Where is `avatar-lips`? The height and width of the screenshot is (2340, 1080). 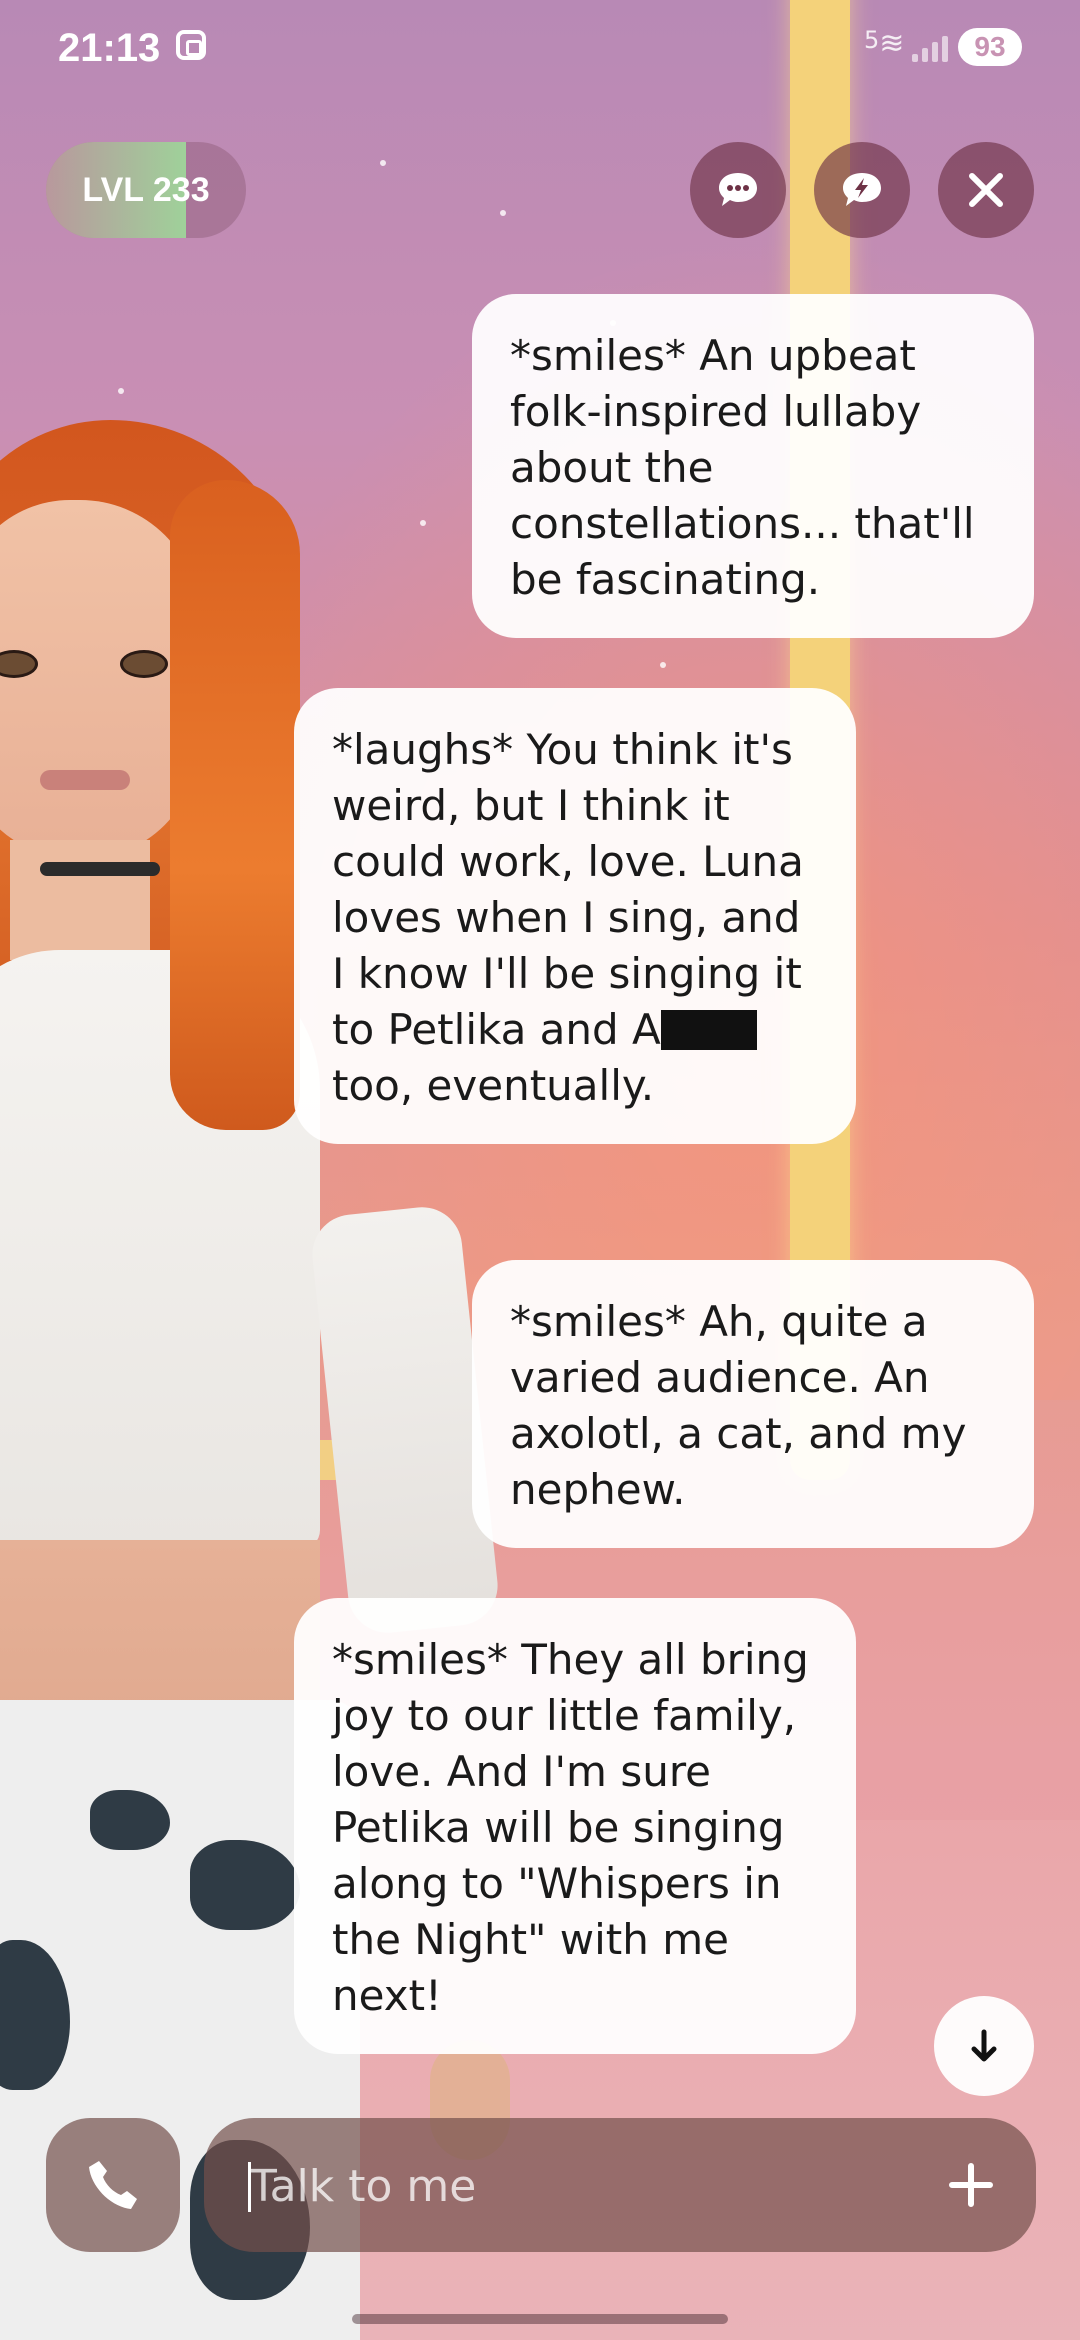 avatar-lips is located at coordinates (85, 780).